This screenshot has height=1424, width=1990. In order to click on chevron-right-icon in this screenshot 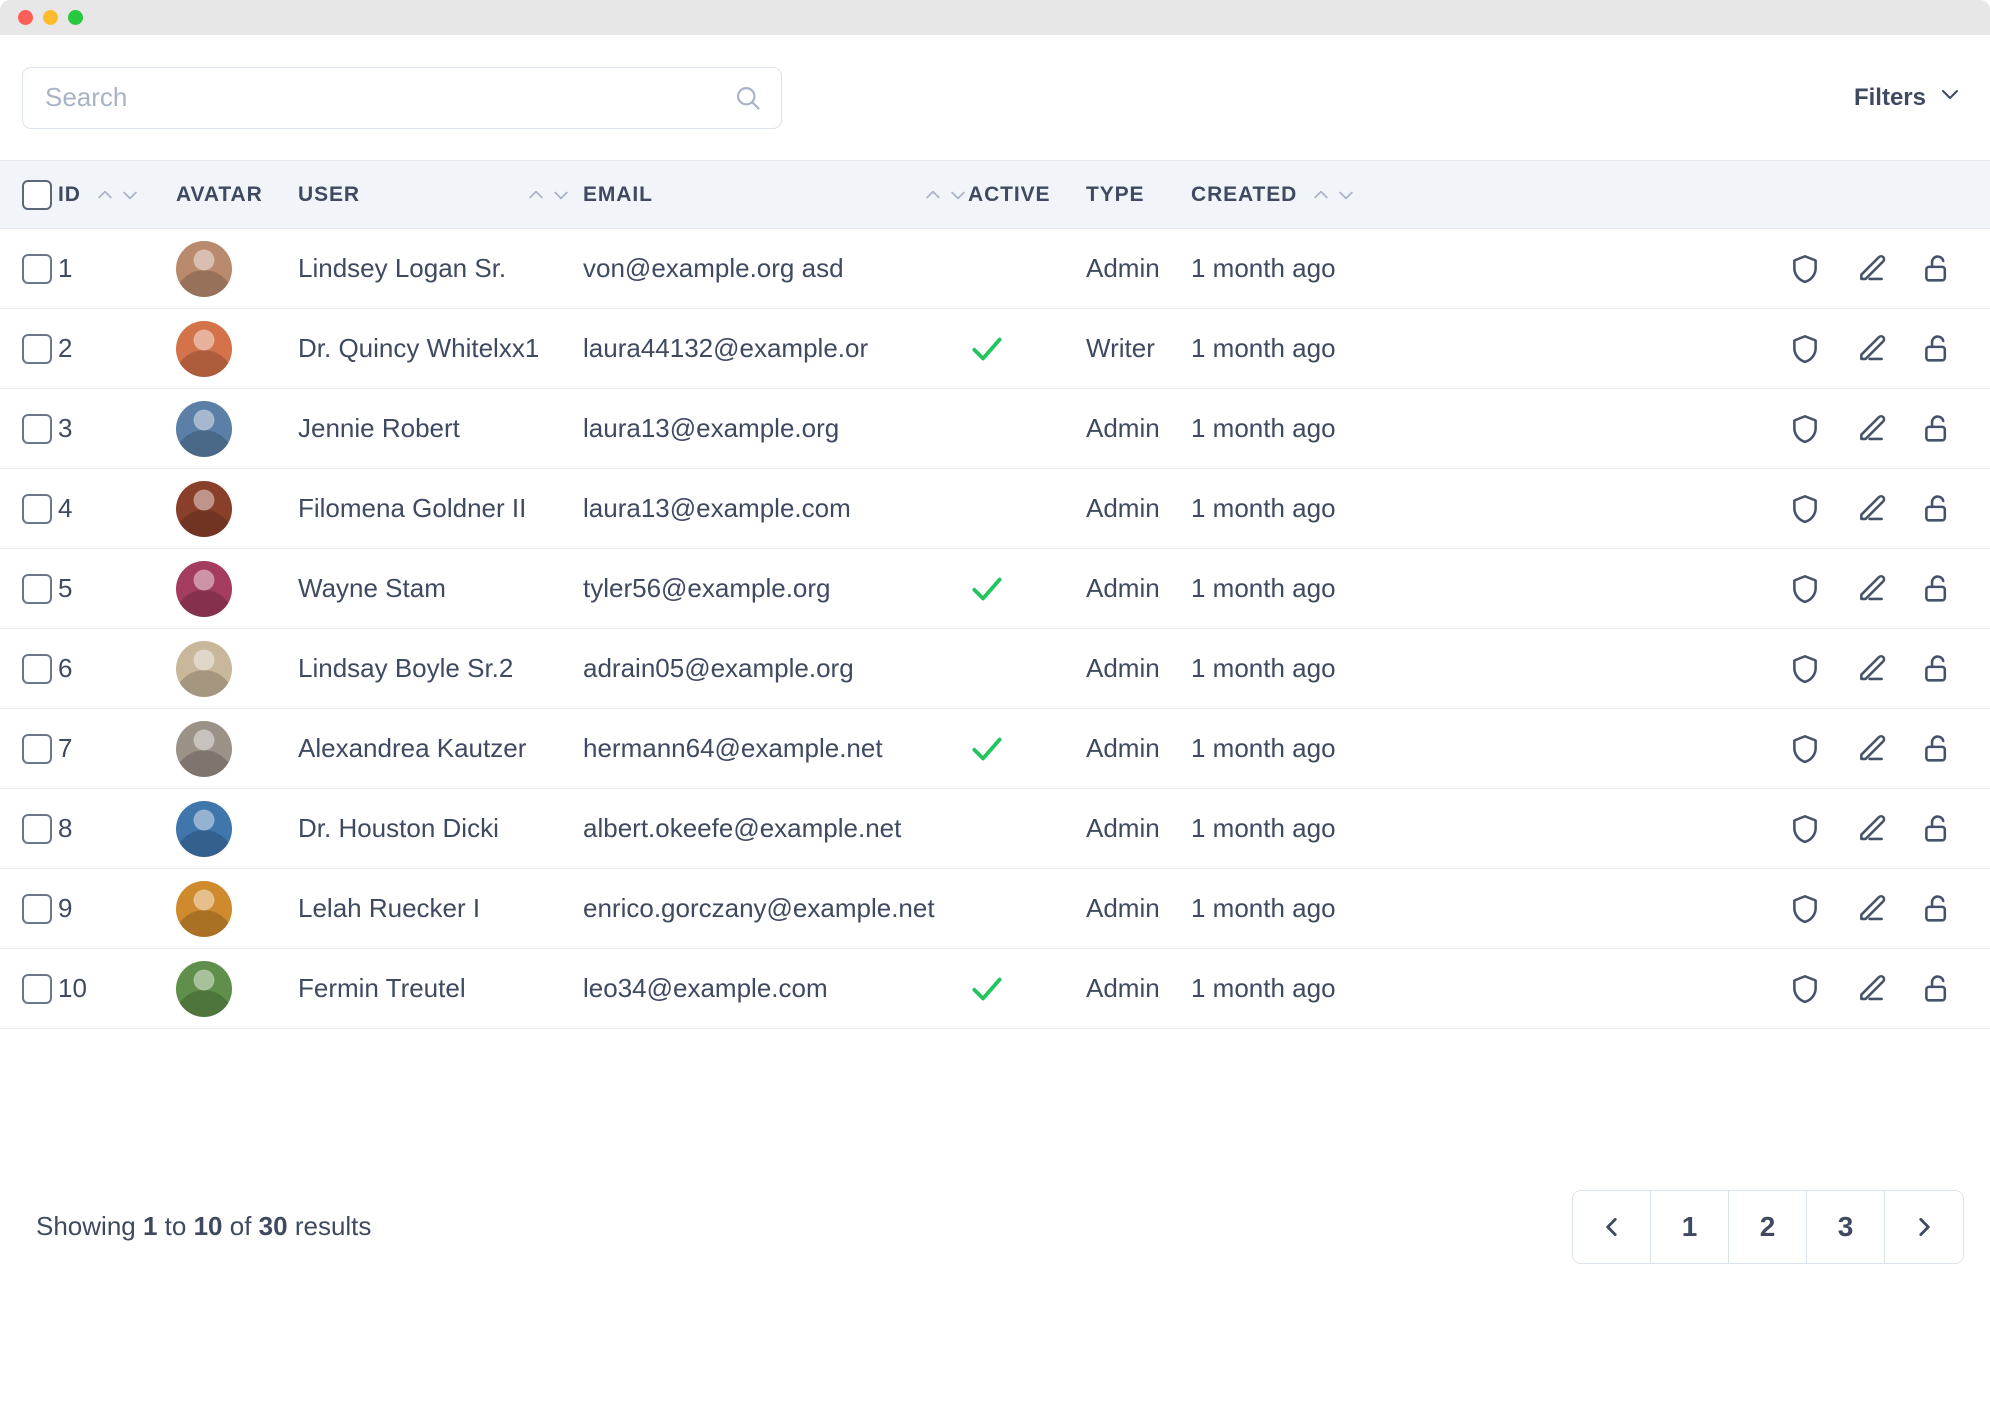, I will do `click(1924, 1226)`.